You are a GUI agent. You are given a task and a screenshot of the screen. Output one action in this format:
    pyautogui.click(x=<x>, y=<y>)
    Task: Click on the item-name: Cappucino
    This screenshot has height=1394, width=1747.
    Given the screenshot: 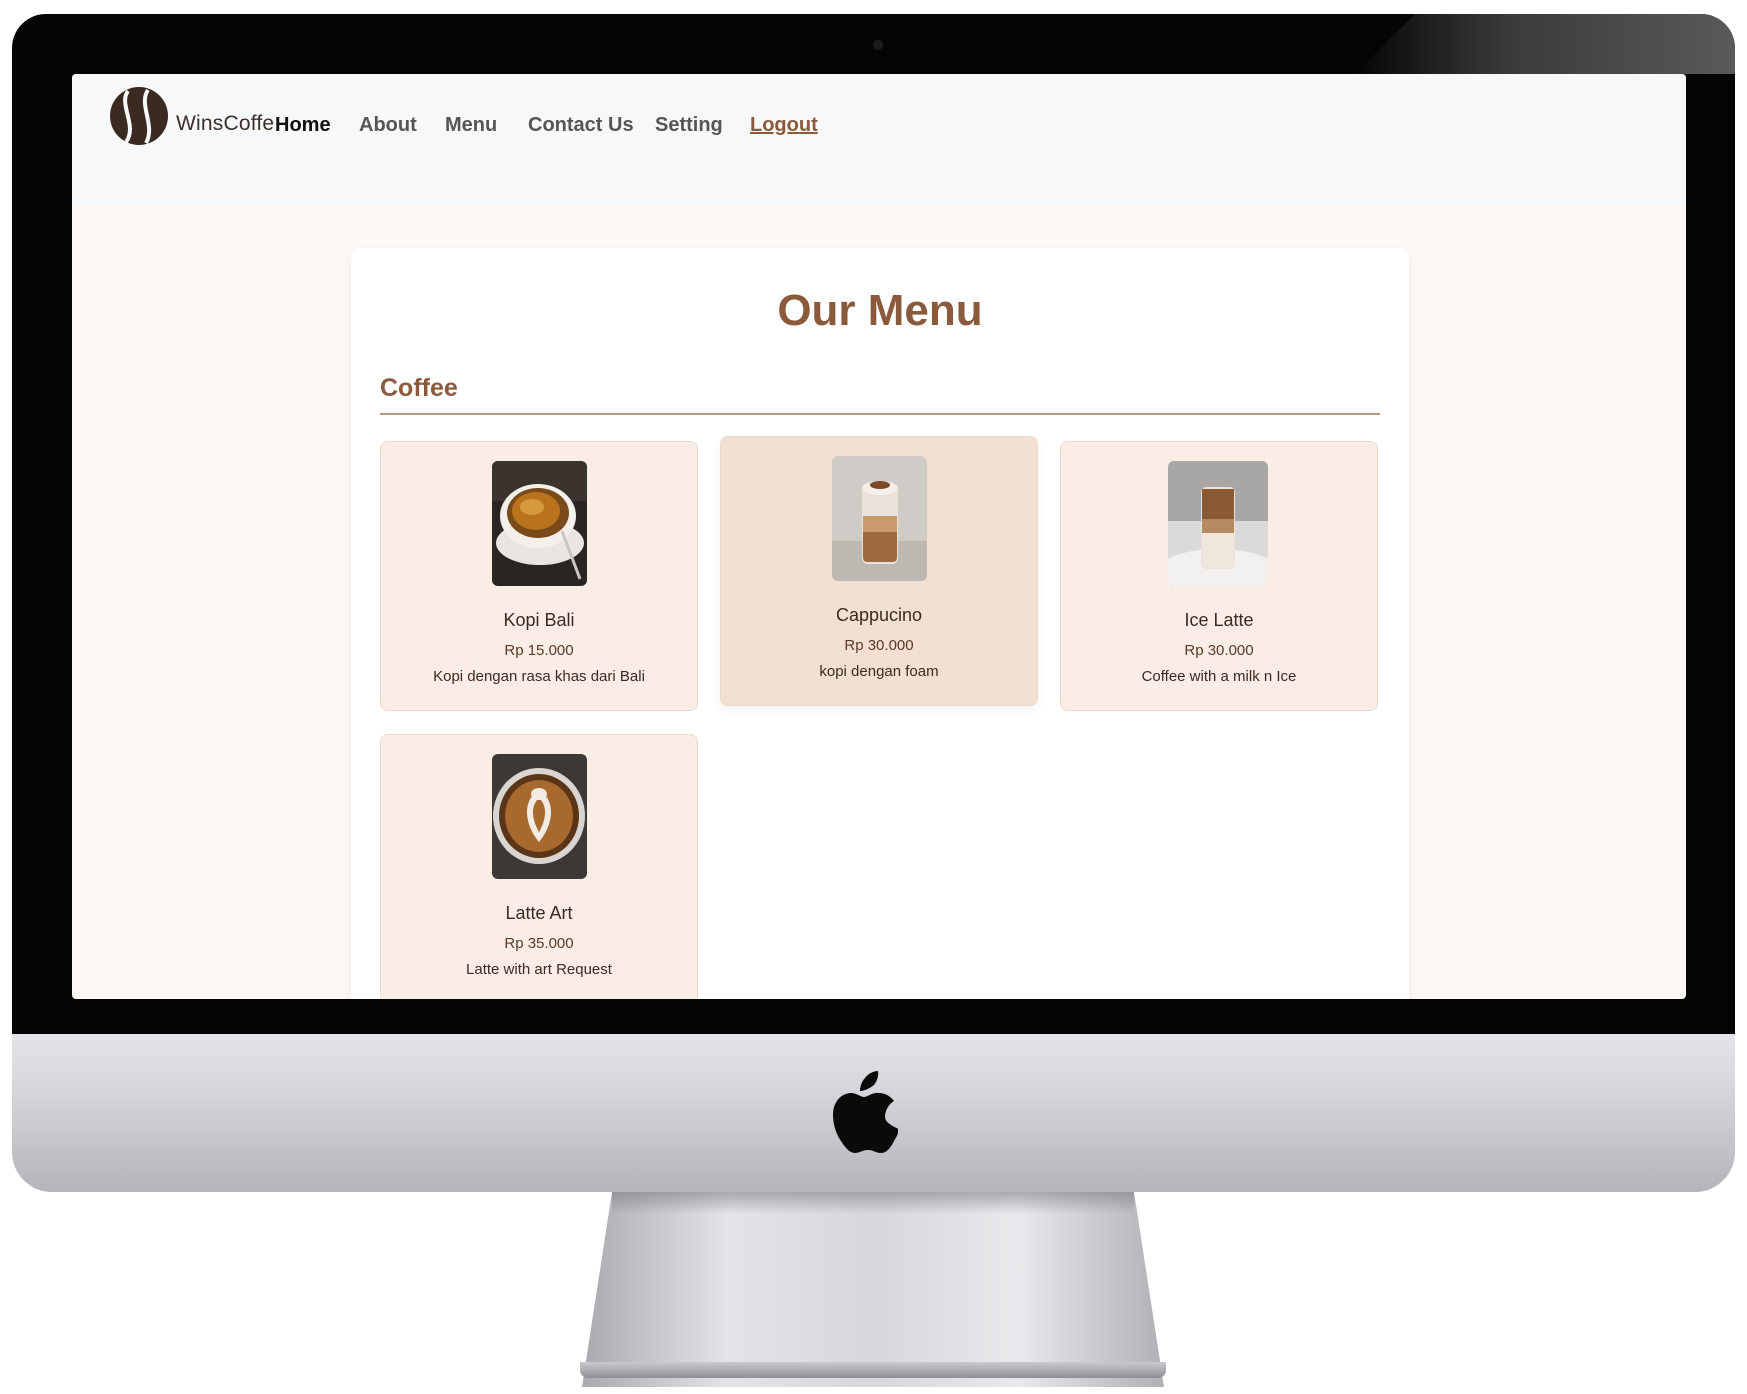 What is the action you would take?
    pyautogui.click(x=879, y=615)
    